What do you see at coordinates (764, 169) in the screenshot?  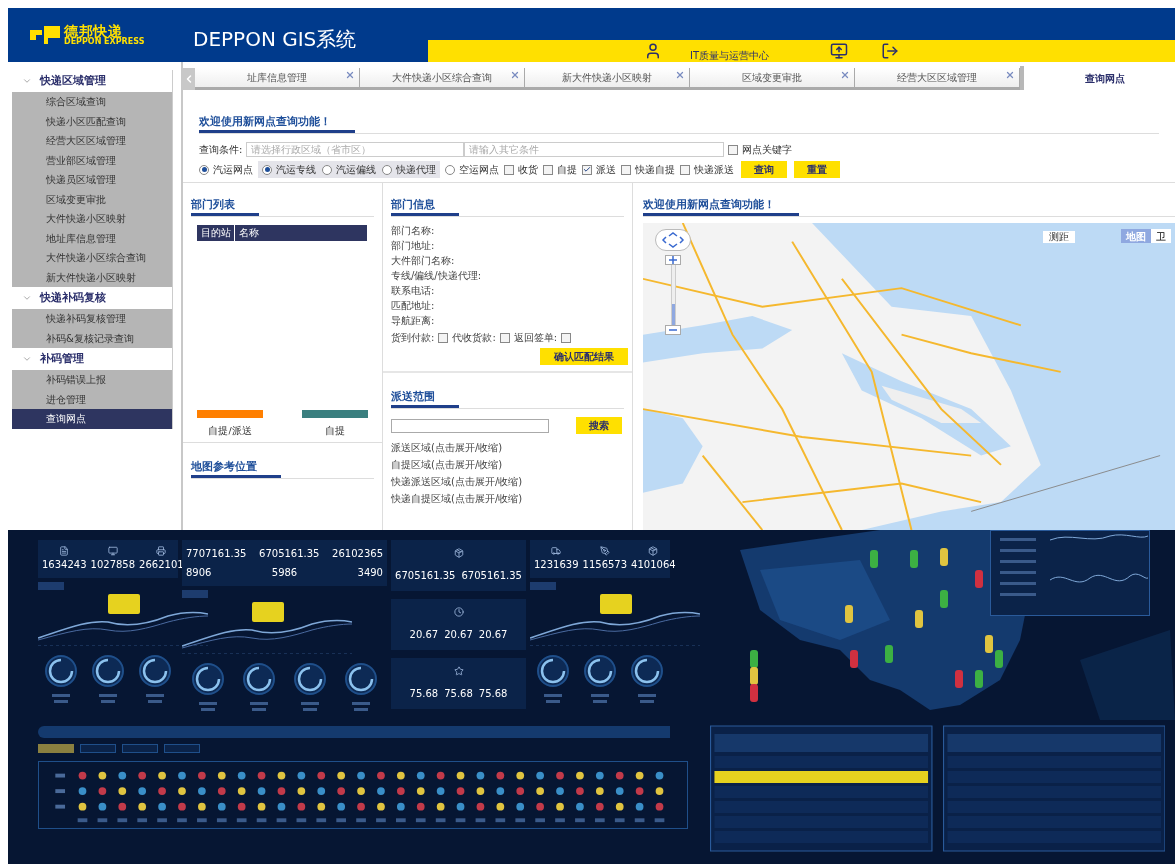 I see `action-button: 查询` at bounding box center [764, 169].